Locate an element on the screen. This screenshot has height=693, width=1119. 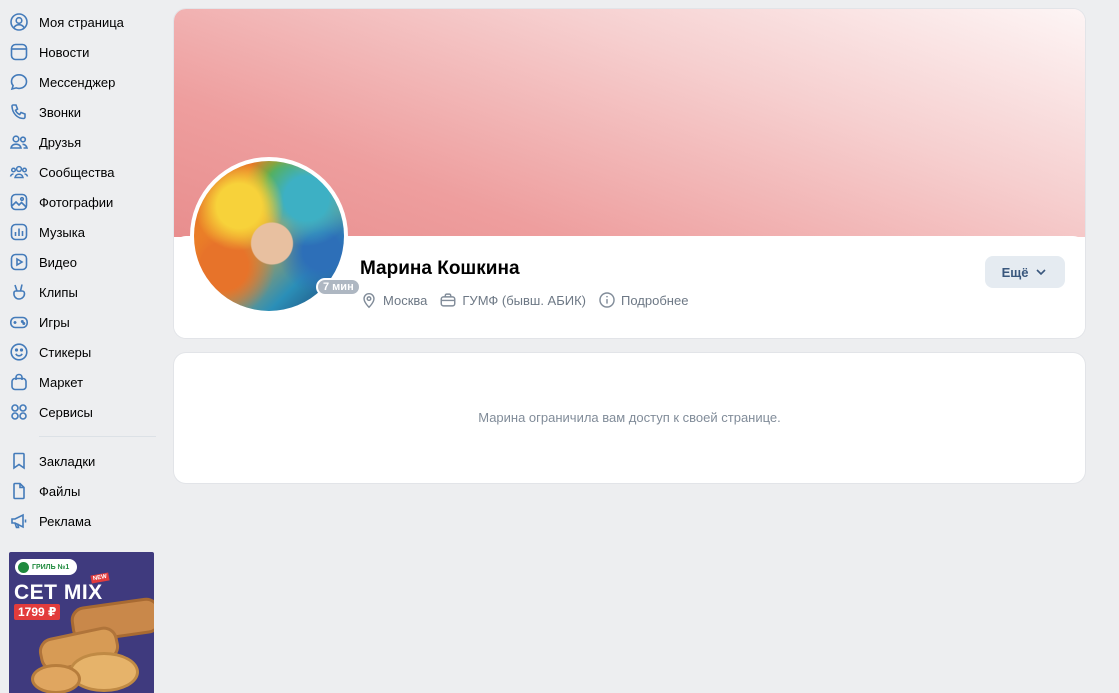
profile-education-text: ГУМФ (бывш. АБИК) is located at coordinates (524, 300).